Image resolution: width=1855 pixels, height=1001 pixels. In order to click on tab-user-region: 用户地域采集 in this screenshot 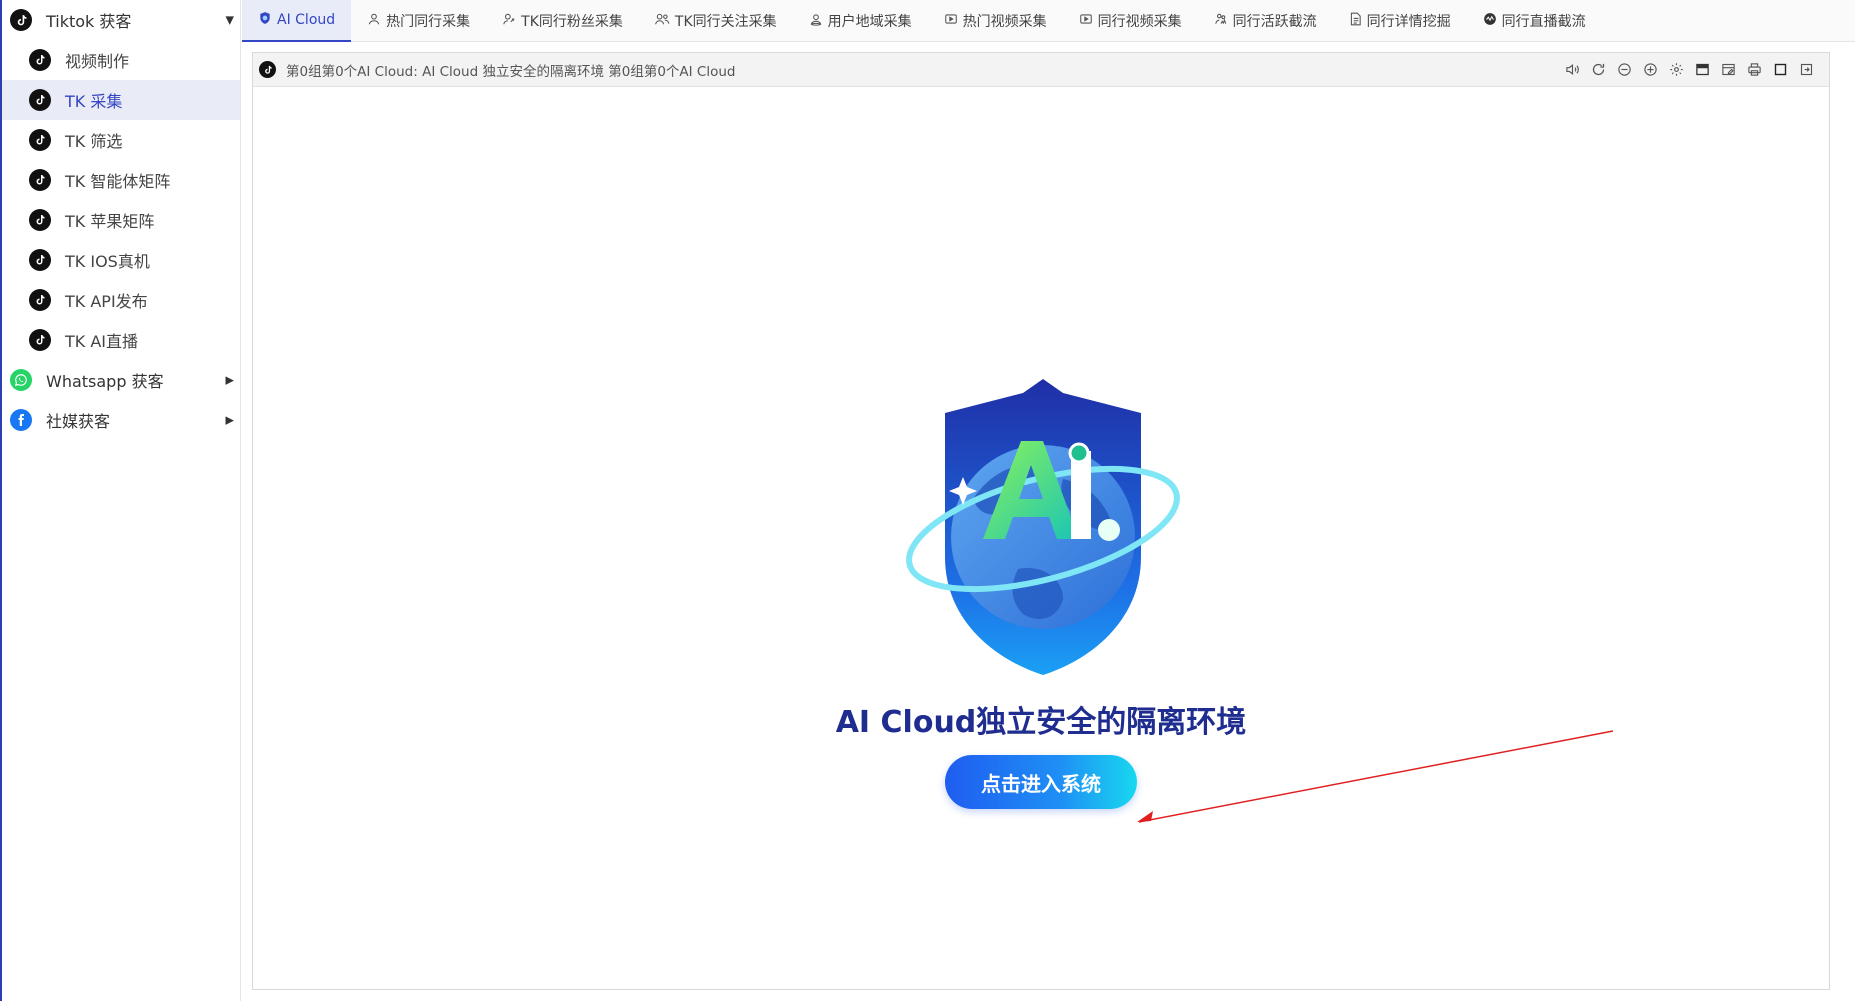, I will do `click(860, 21)`.